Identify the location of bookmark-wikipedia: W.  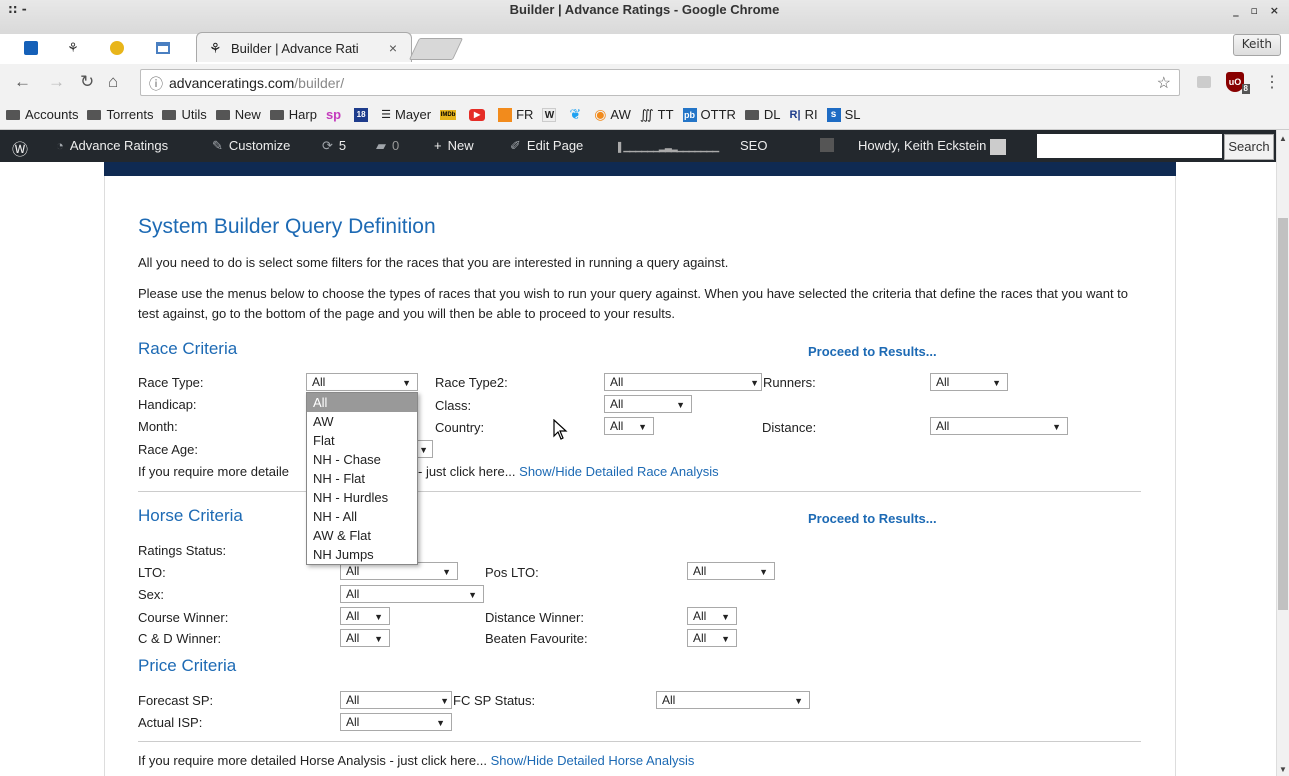
(551, 114).